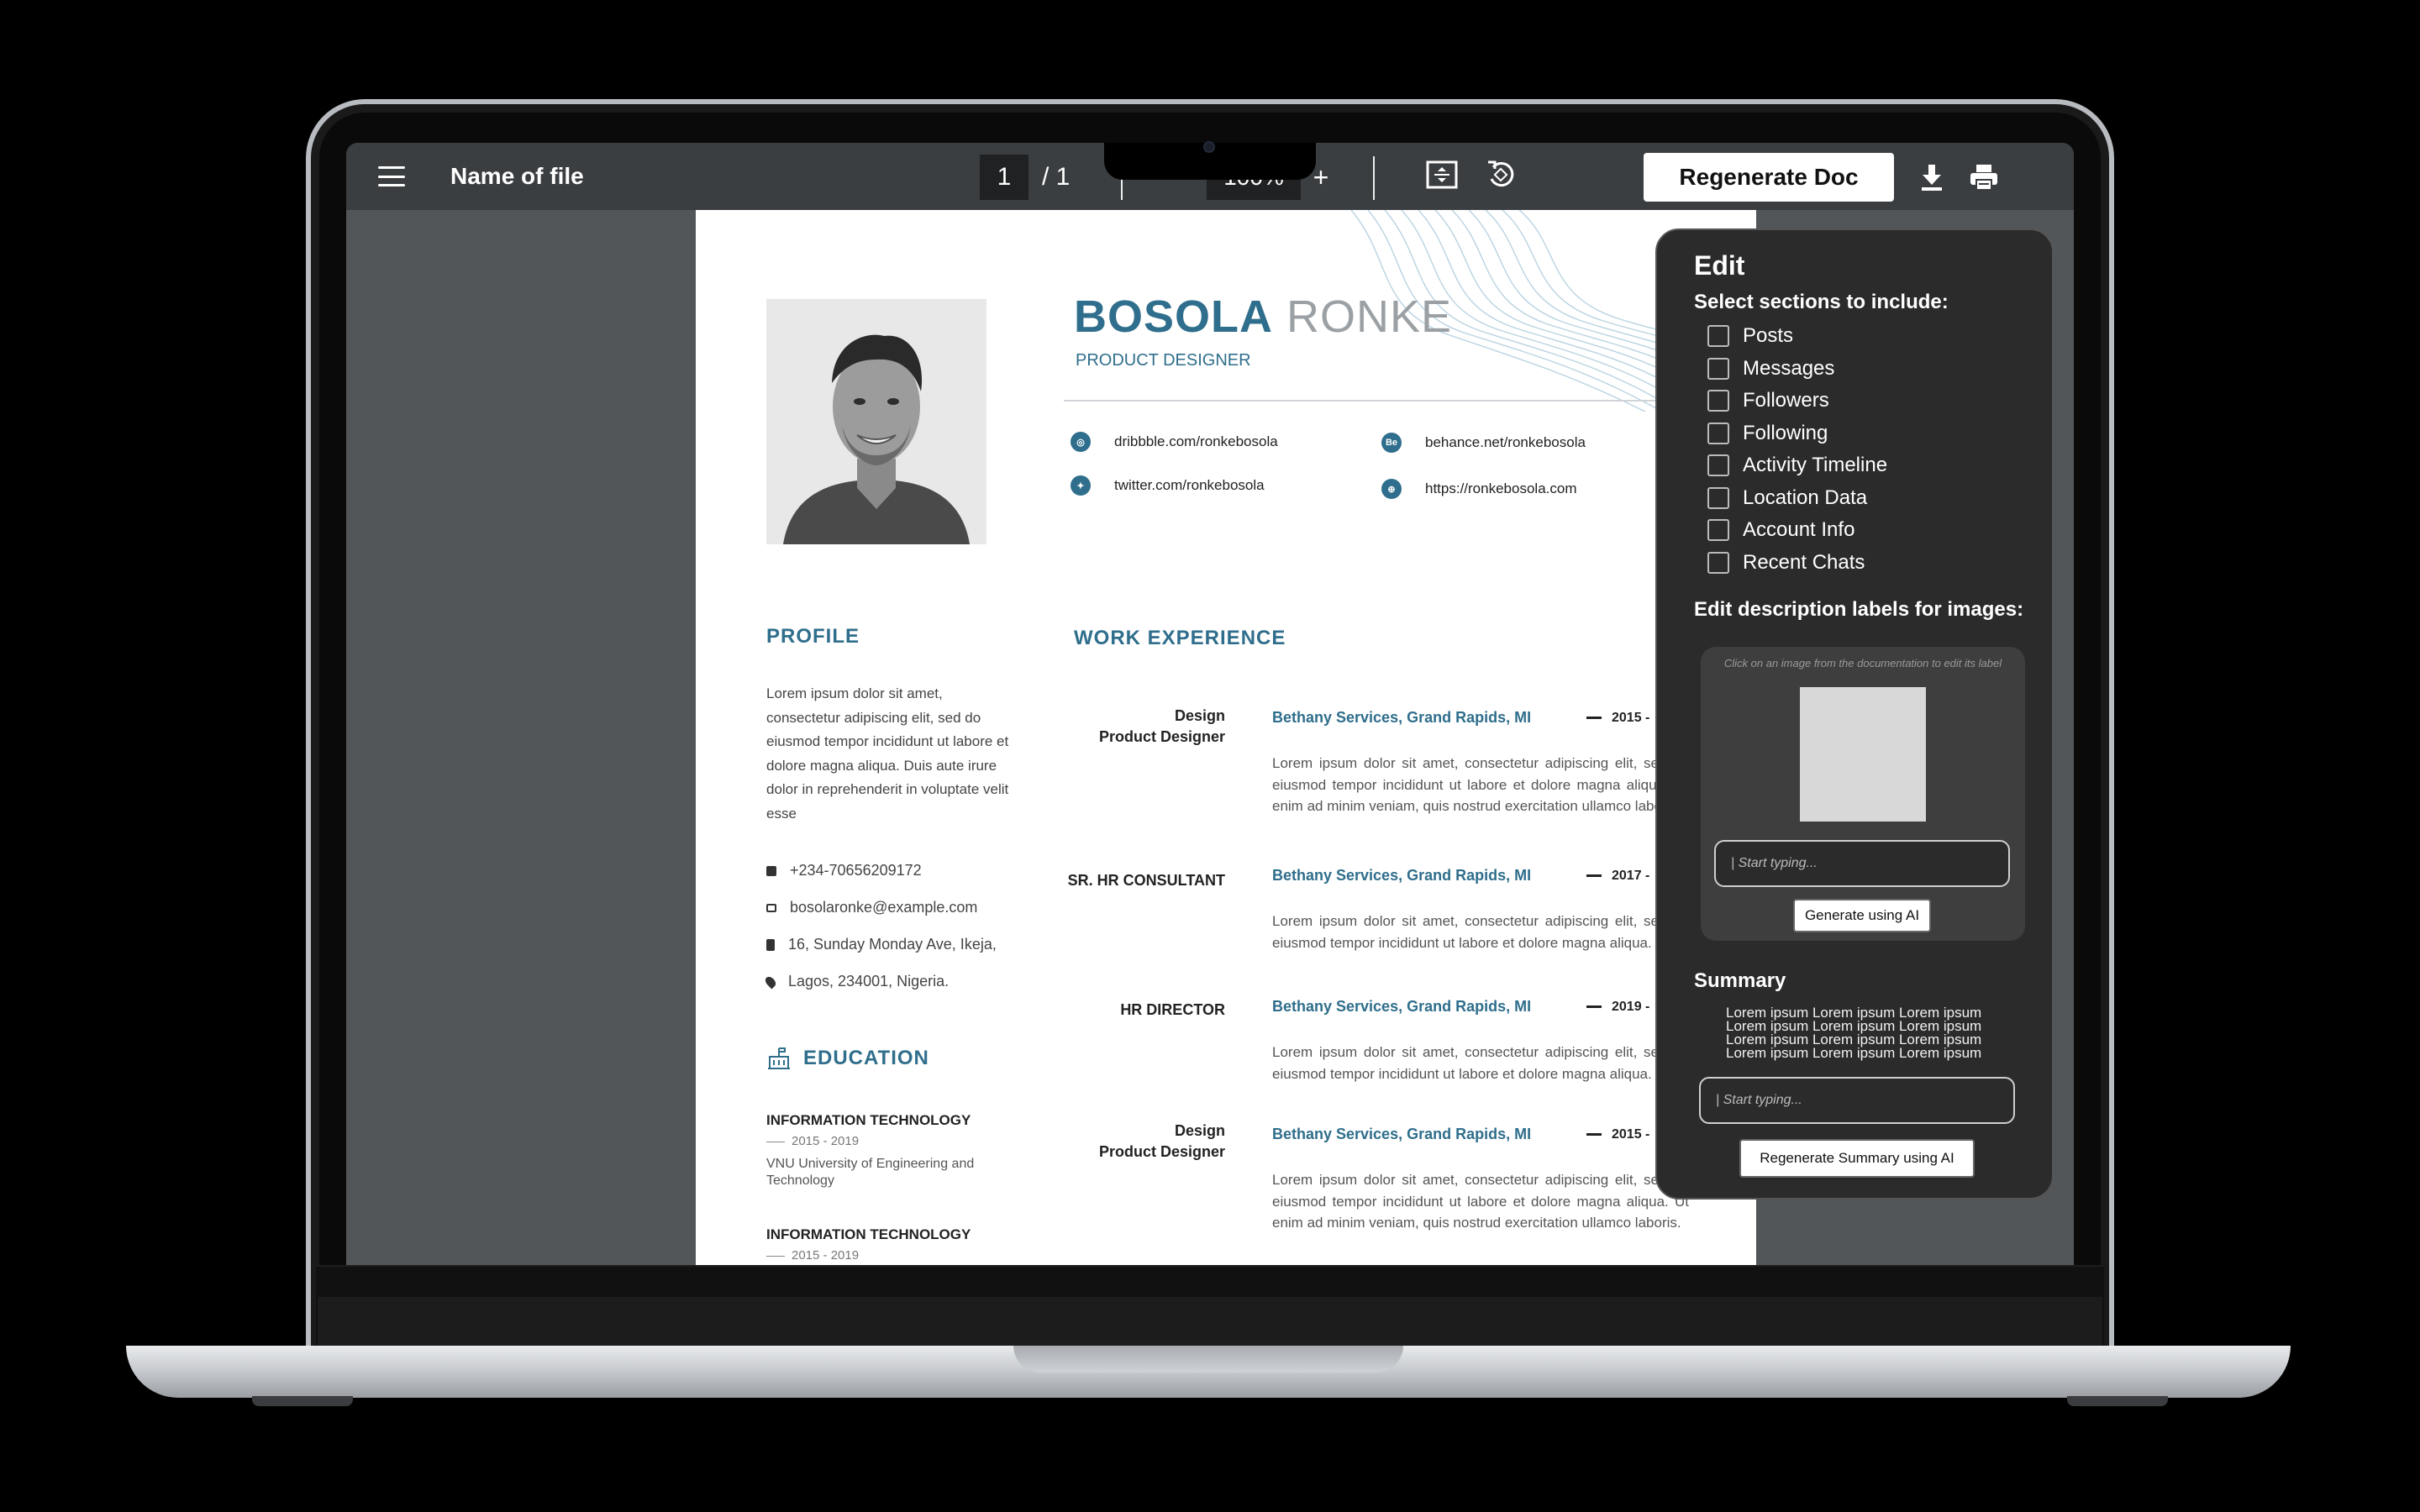  Describe the element at coordinates (1719, 265) in the screenshot. I see `edit-panel-title: Edit` at that location.